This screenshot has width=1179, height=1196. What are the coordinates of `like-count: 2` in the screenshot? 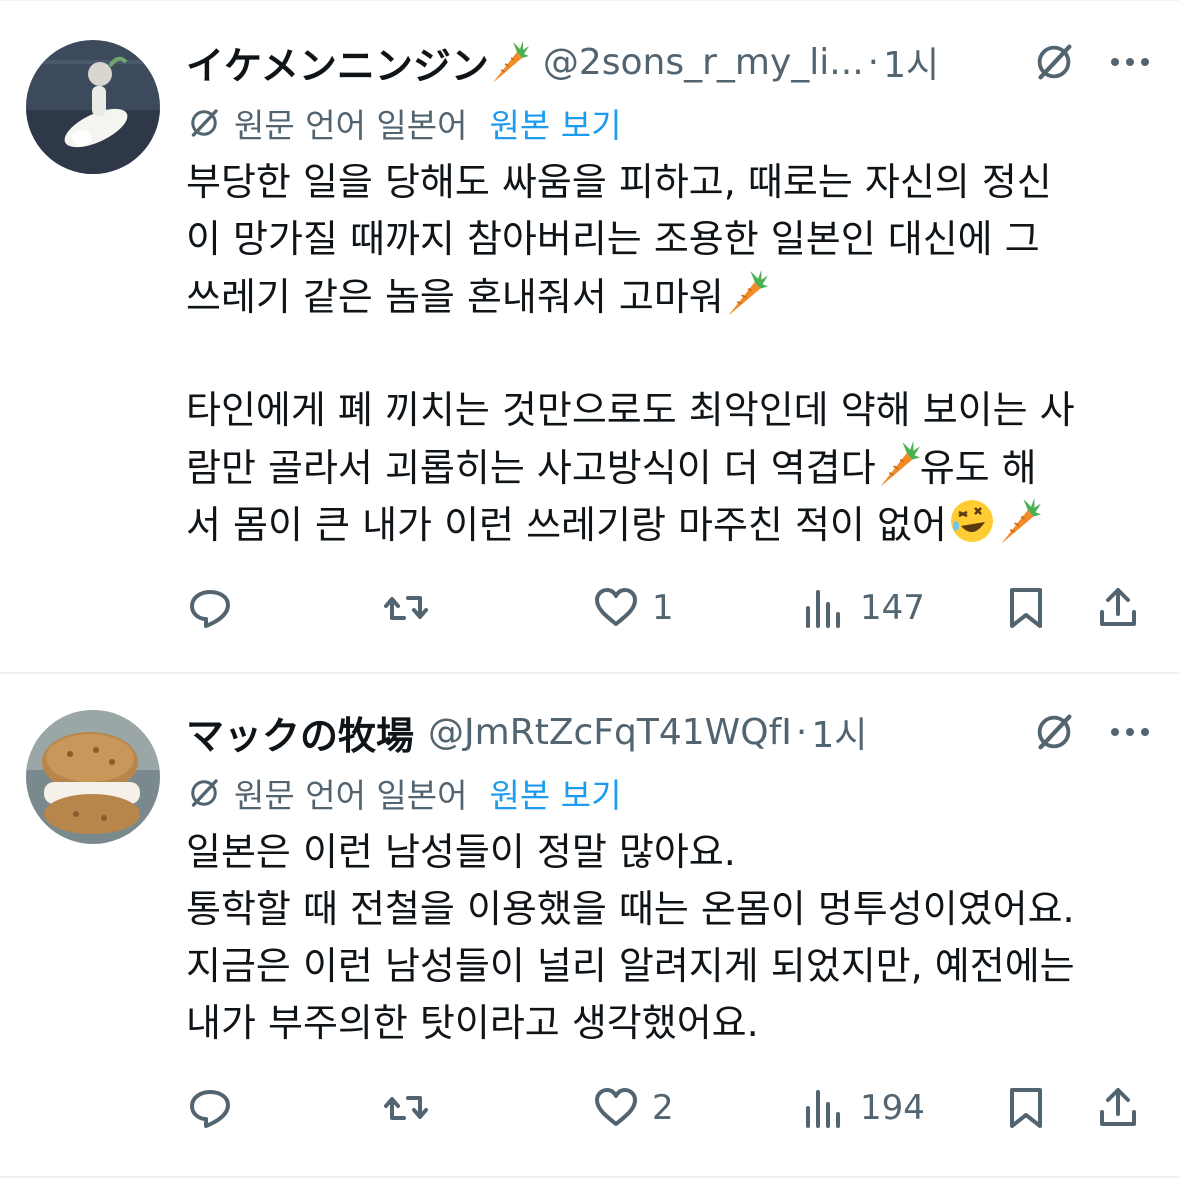 It's located at (663, 1108).